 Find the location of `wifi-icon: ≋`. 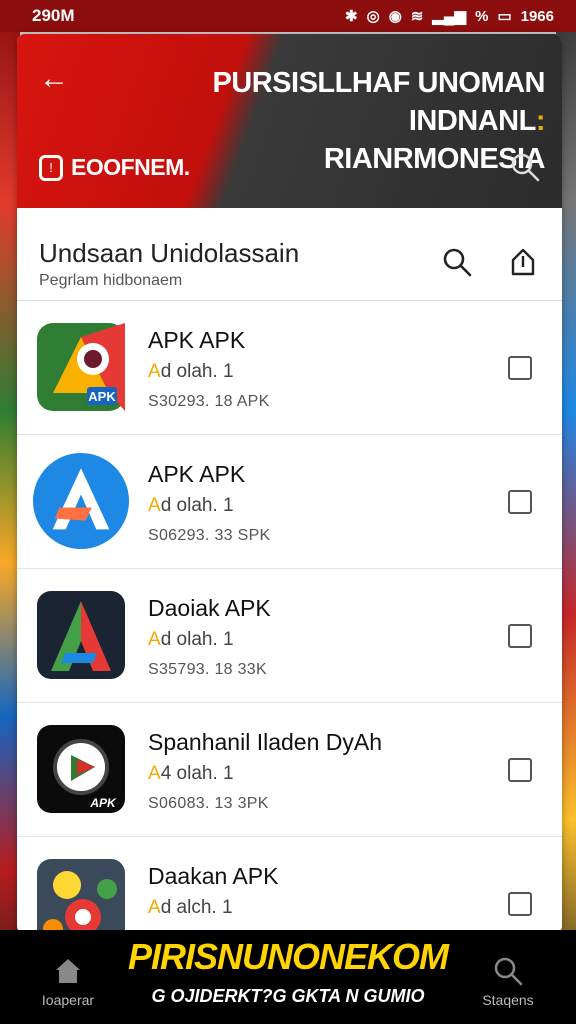

wifi-icon: ≋ is located at coordinates (417, 16).